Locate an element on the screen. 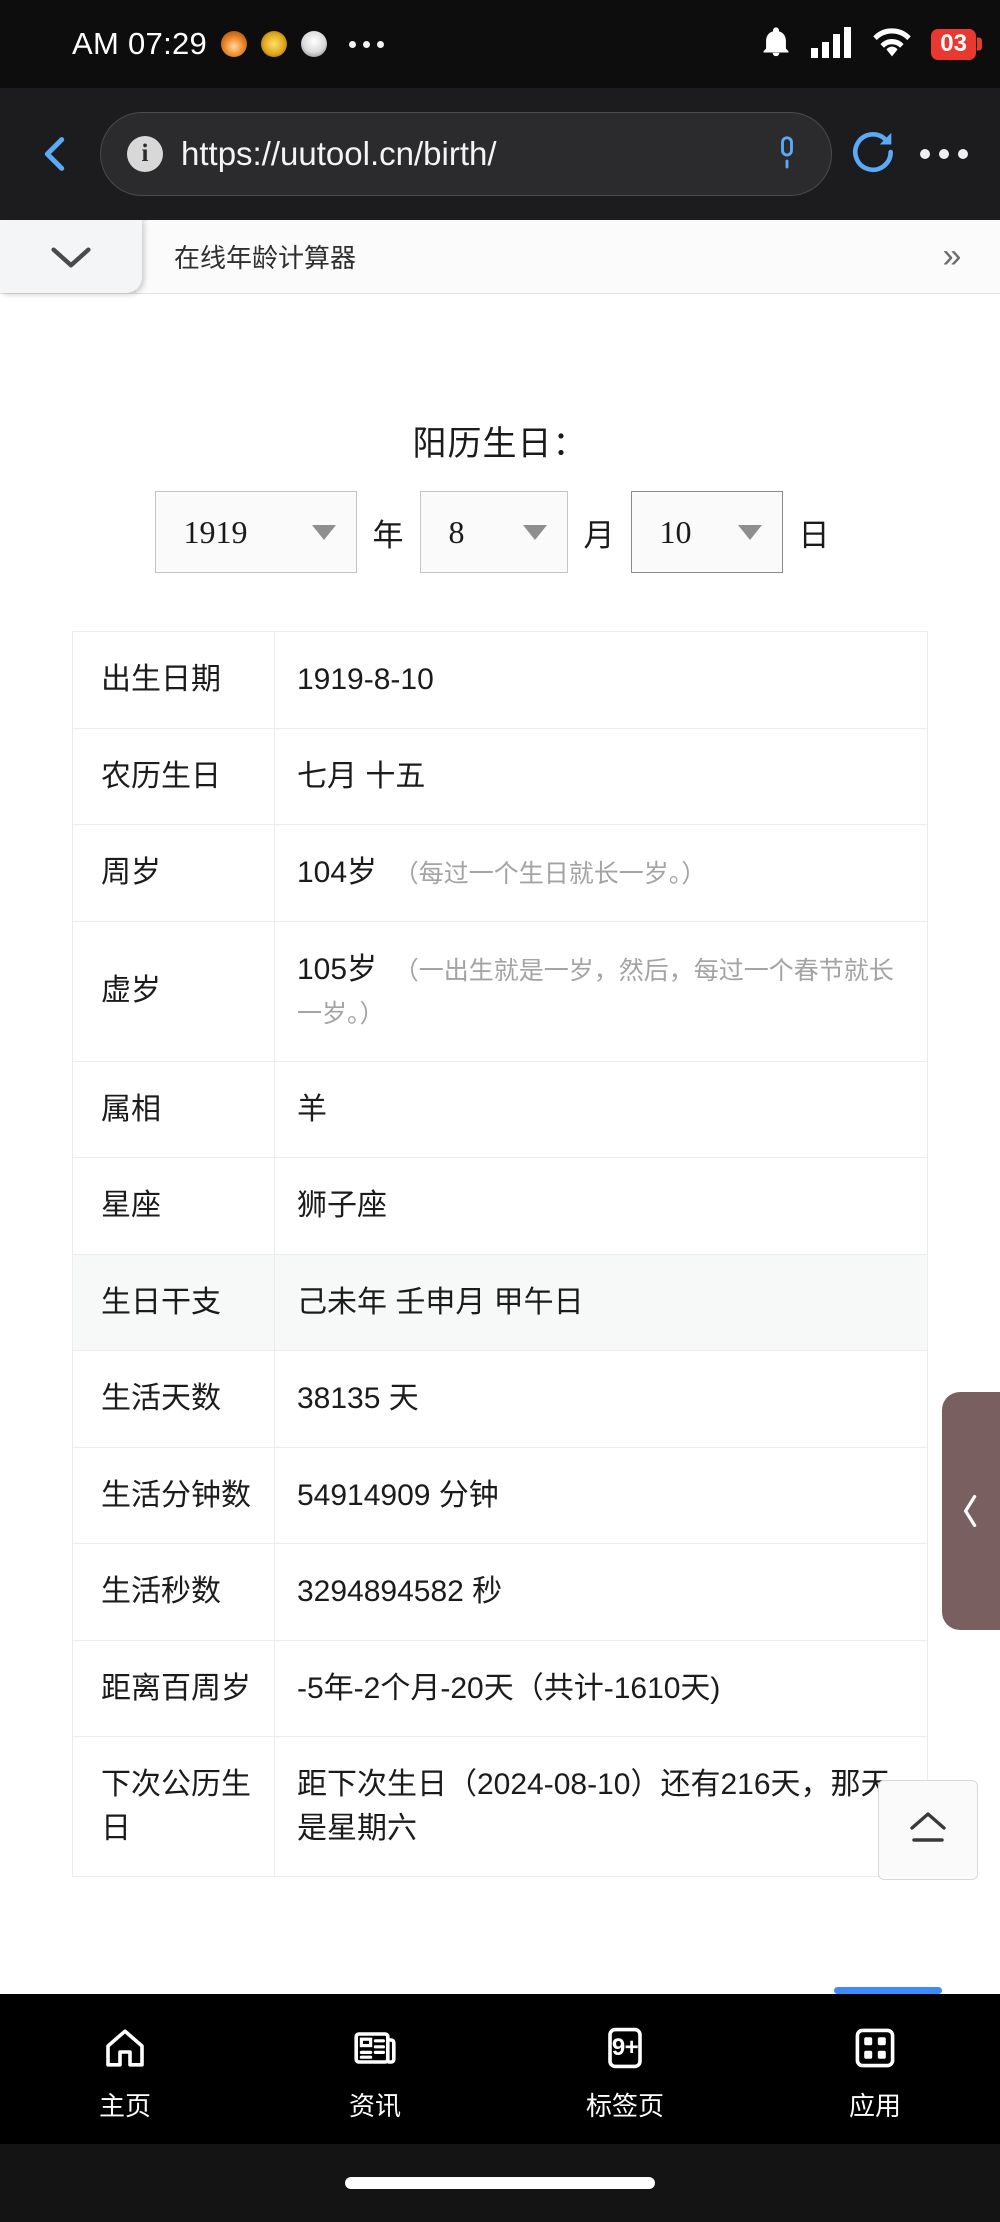 This screenshot has width=1000, height=2222. year-select-value: 1919 is located at coordinates (215, 531).